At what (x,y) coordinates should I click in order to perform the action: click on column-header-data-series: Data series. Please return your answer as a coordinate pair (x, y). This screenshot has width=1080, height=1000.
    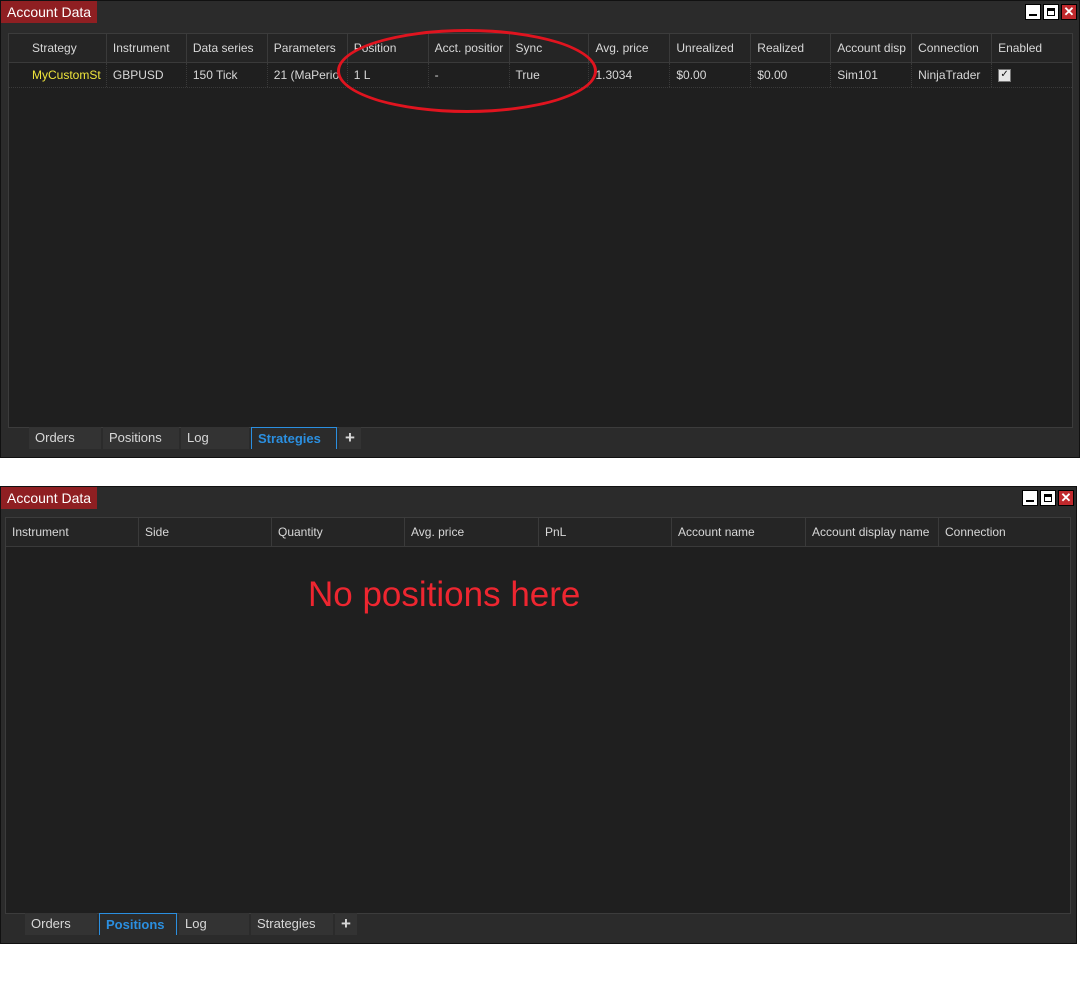
    Looking at the image, I should click on (227, 48).